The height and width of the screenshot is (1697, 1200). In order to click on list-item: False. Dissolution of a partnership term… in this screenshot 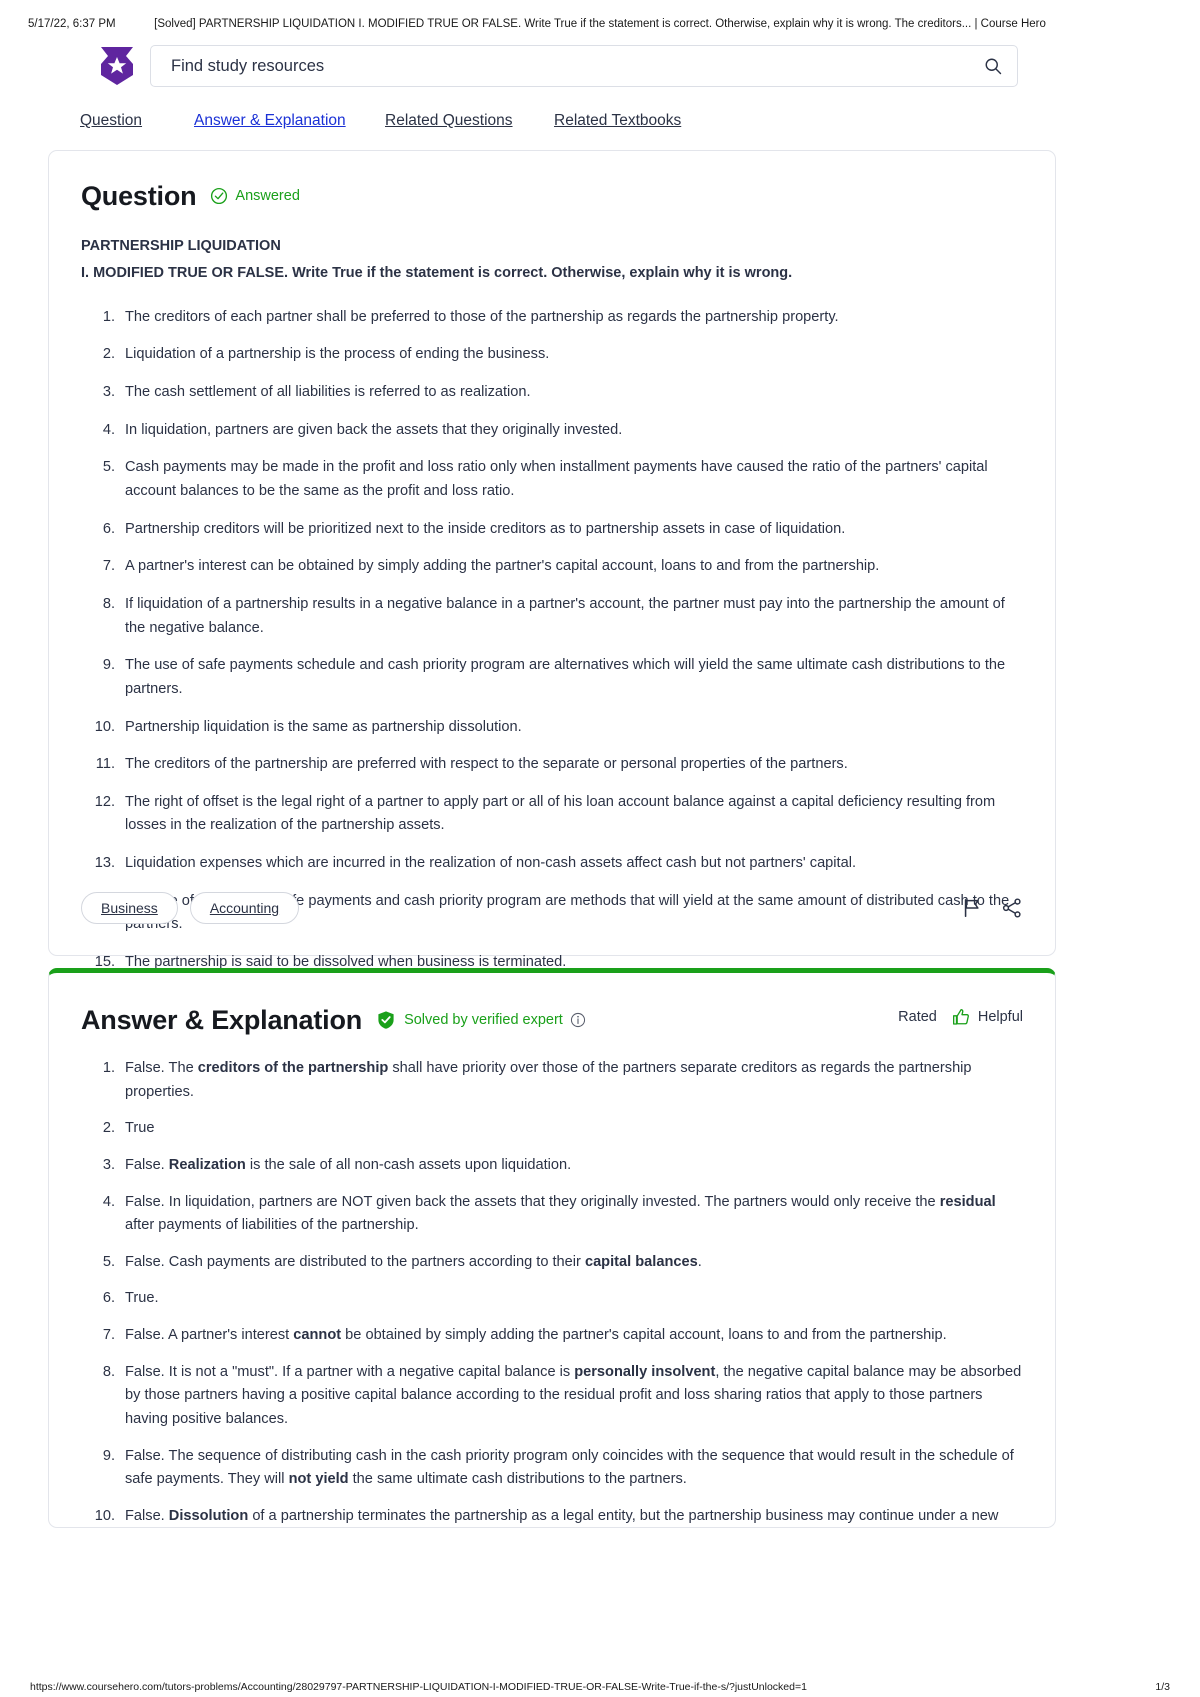, I will do `click(540, 1516)`.